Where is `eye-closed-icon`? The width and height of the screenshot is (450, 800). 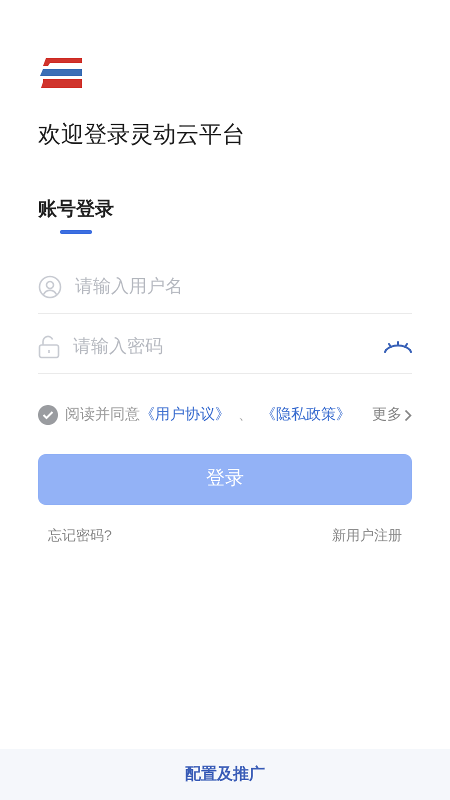 eye-closed-icon is located at coordinates (398, 347).